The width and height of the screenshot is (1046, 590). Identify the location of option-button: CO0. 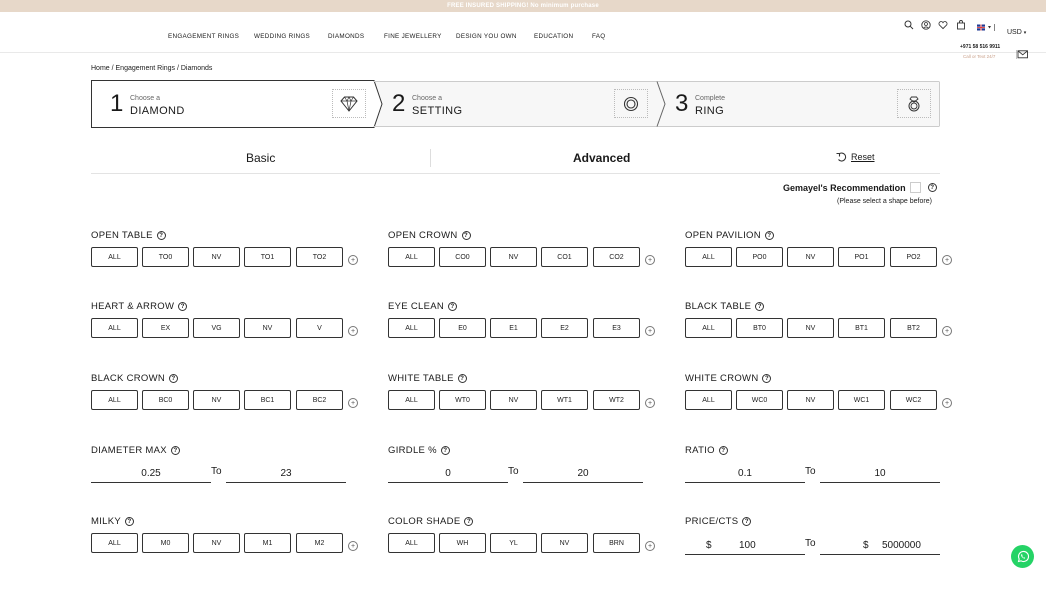
(462, 257).